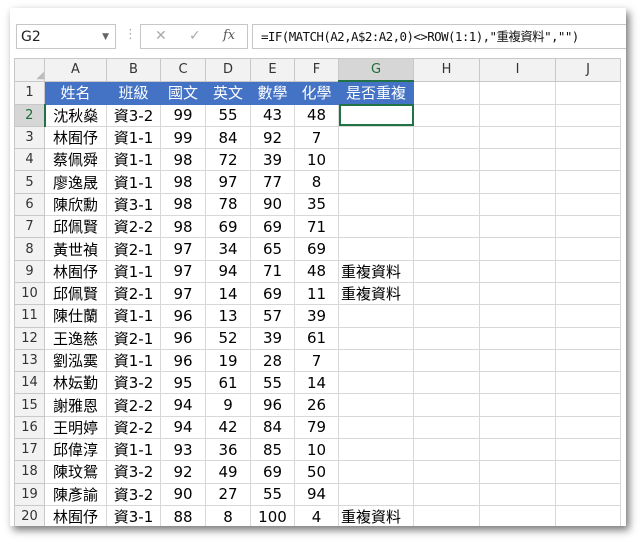 The width and height of the screenshot is (642, 548). Describe the element at coordinates (228, 494) in the screenshot. I see `cell: 27` at that location.